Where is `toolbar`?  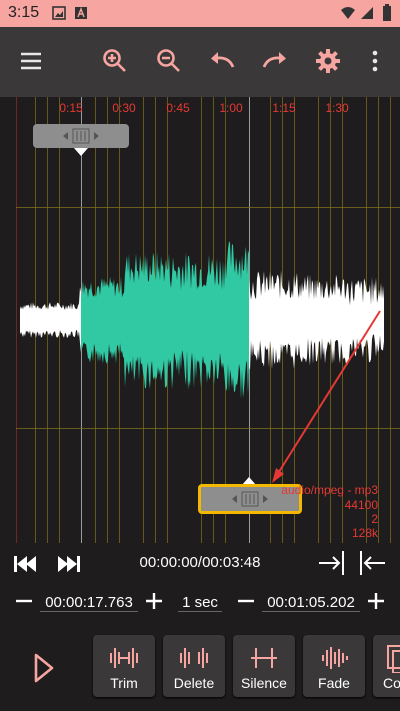 toolbar is located at coordinates (200, 62).